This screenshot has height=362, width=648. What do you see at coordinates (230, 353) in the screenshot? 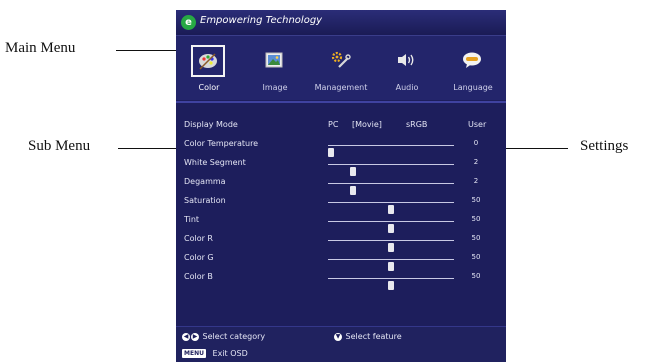
I see `exit-osd-text: Exit OSD` at bounding box center [230, 353].